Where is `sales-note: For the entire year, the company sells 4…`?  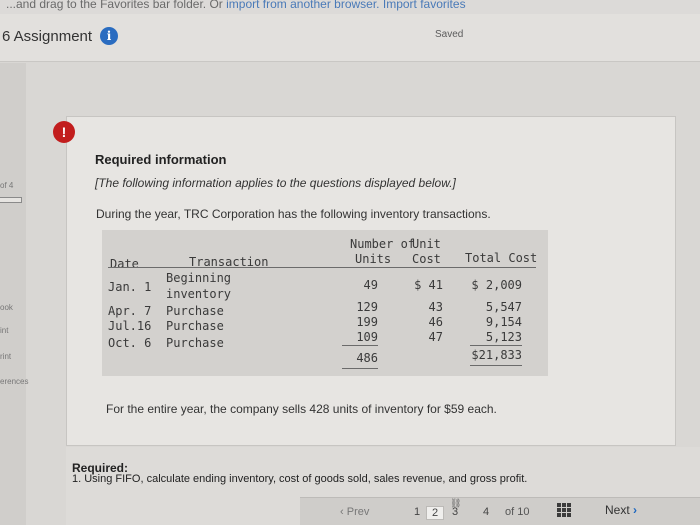
sales-note: For the entire year, the company sells 4… is located at coordinates (301, 409).